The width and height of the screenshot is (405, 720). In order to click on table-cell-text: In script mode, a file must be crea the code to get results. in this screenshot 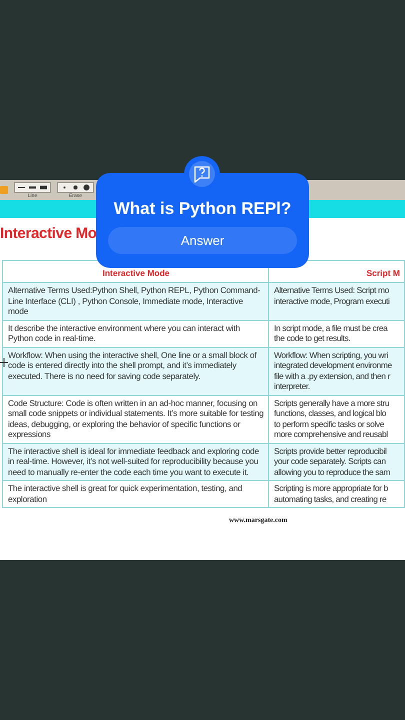, I will do `click(331, 333)`.